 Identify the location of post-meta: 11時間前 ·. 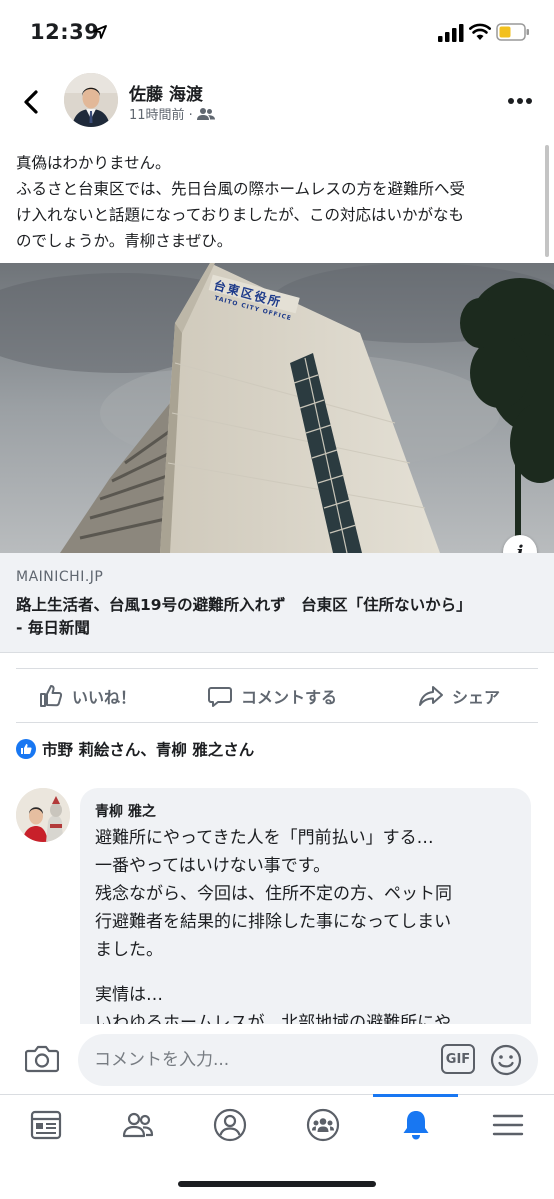
(172, 113).